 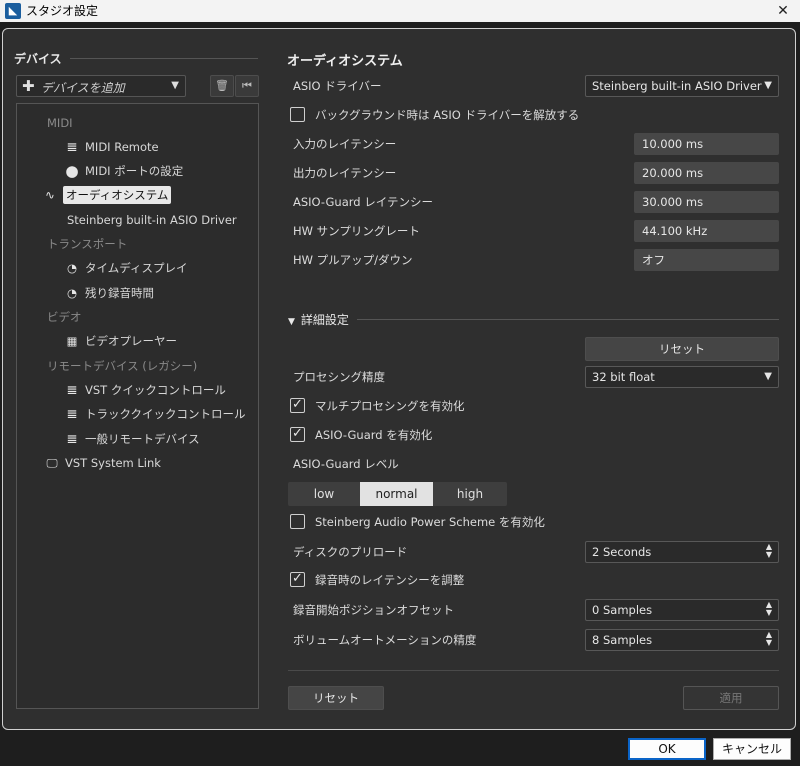 What do you see at coordinates (64, 317) in the screenshot?
I see `tree-category-video: ビデオ` at bounding box center [64, 317].